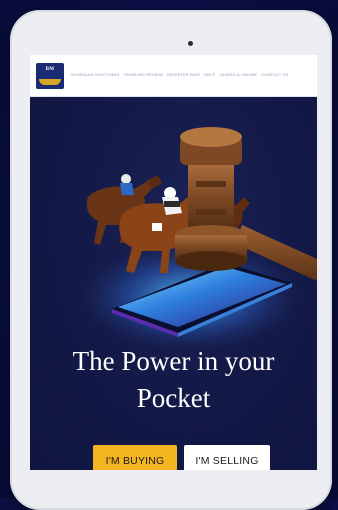  Describe the element at coordinates (135, 457) in the screenshot. I see `im-buying-button: I'M BUYING` at that location.